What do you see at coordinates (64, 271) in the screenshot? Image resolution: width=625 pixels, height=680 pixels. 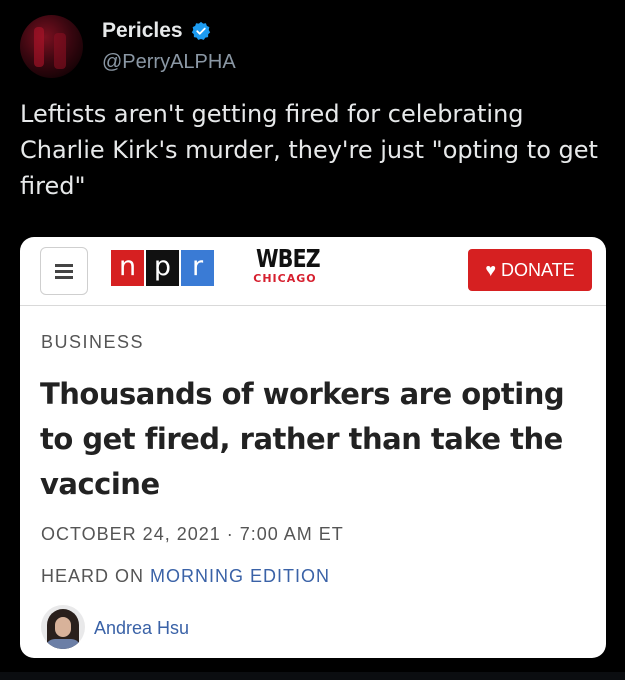 I see `menu-icon` at bounding box center [64, 271].